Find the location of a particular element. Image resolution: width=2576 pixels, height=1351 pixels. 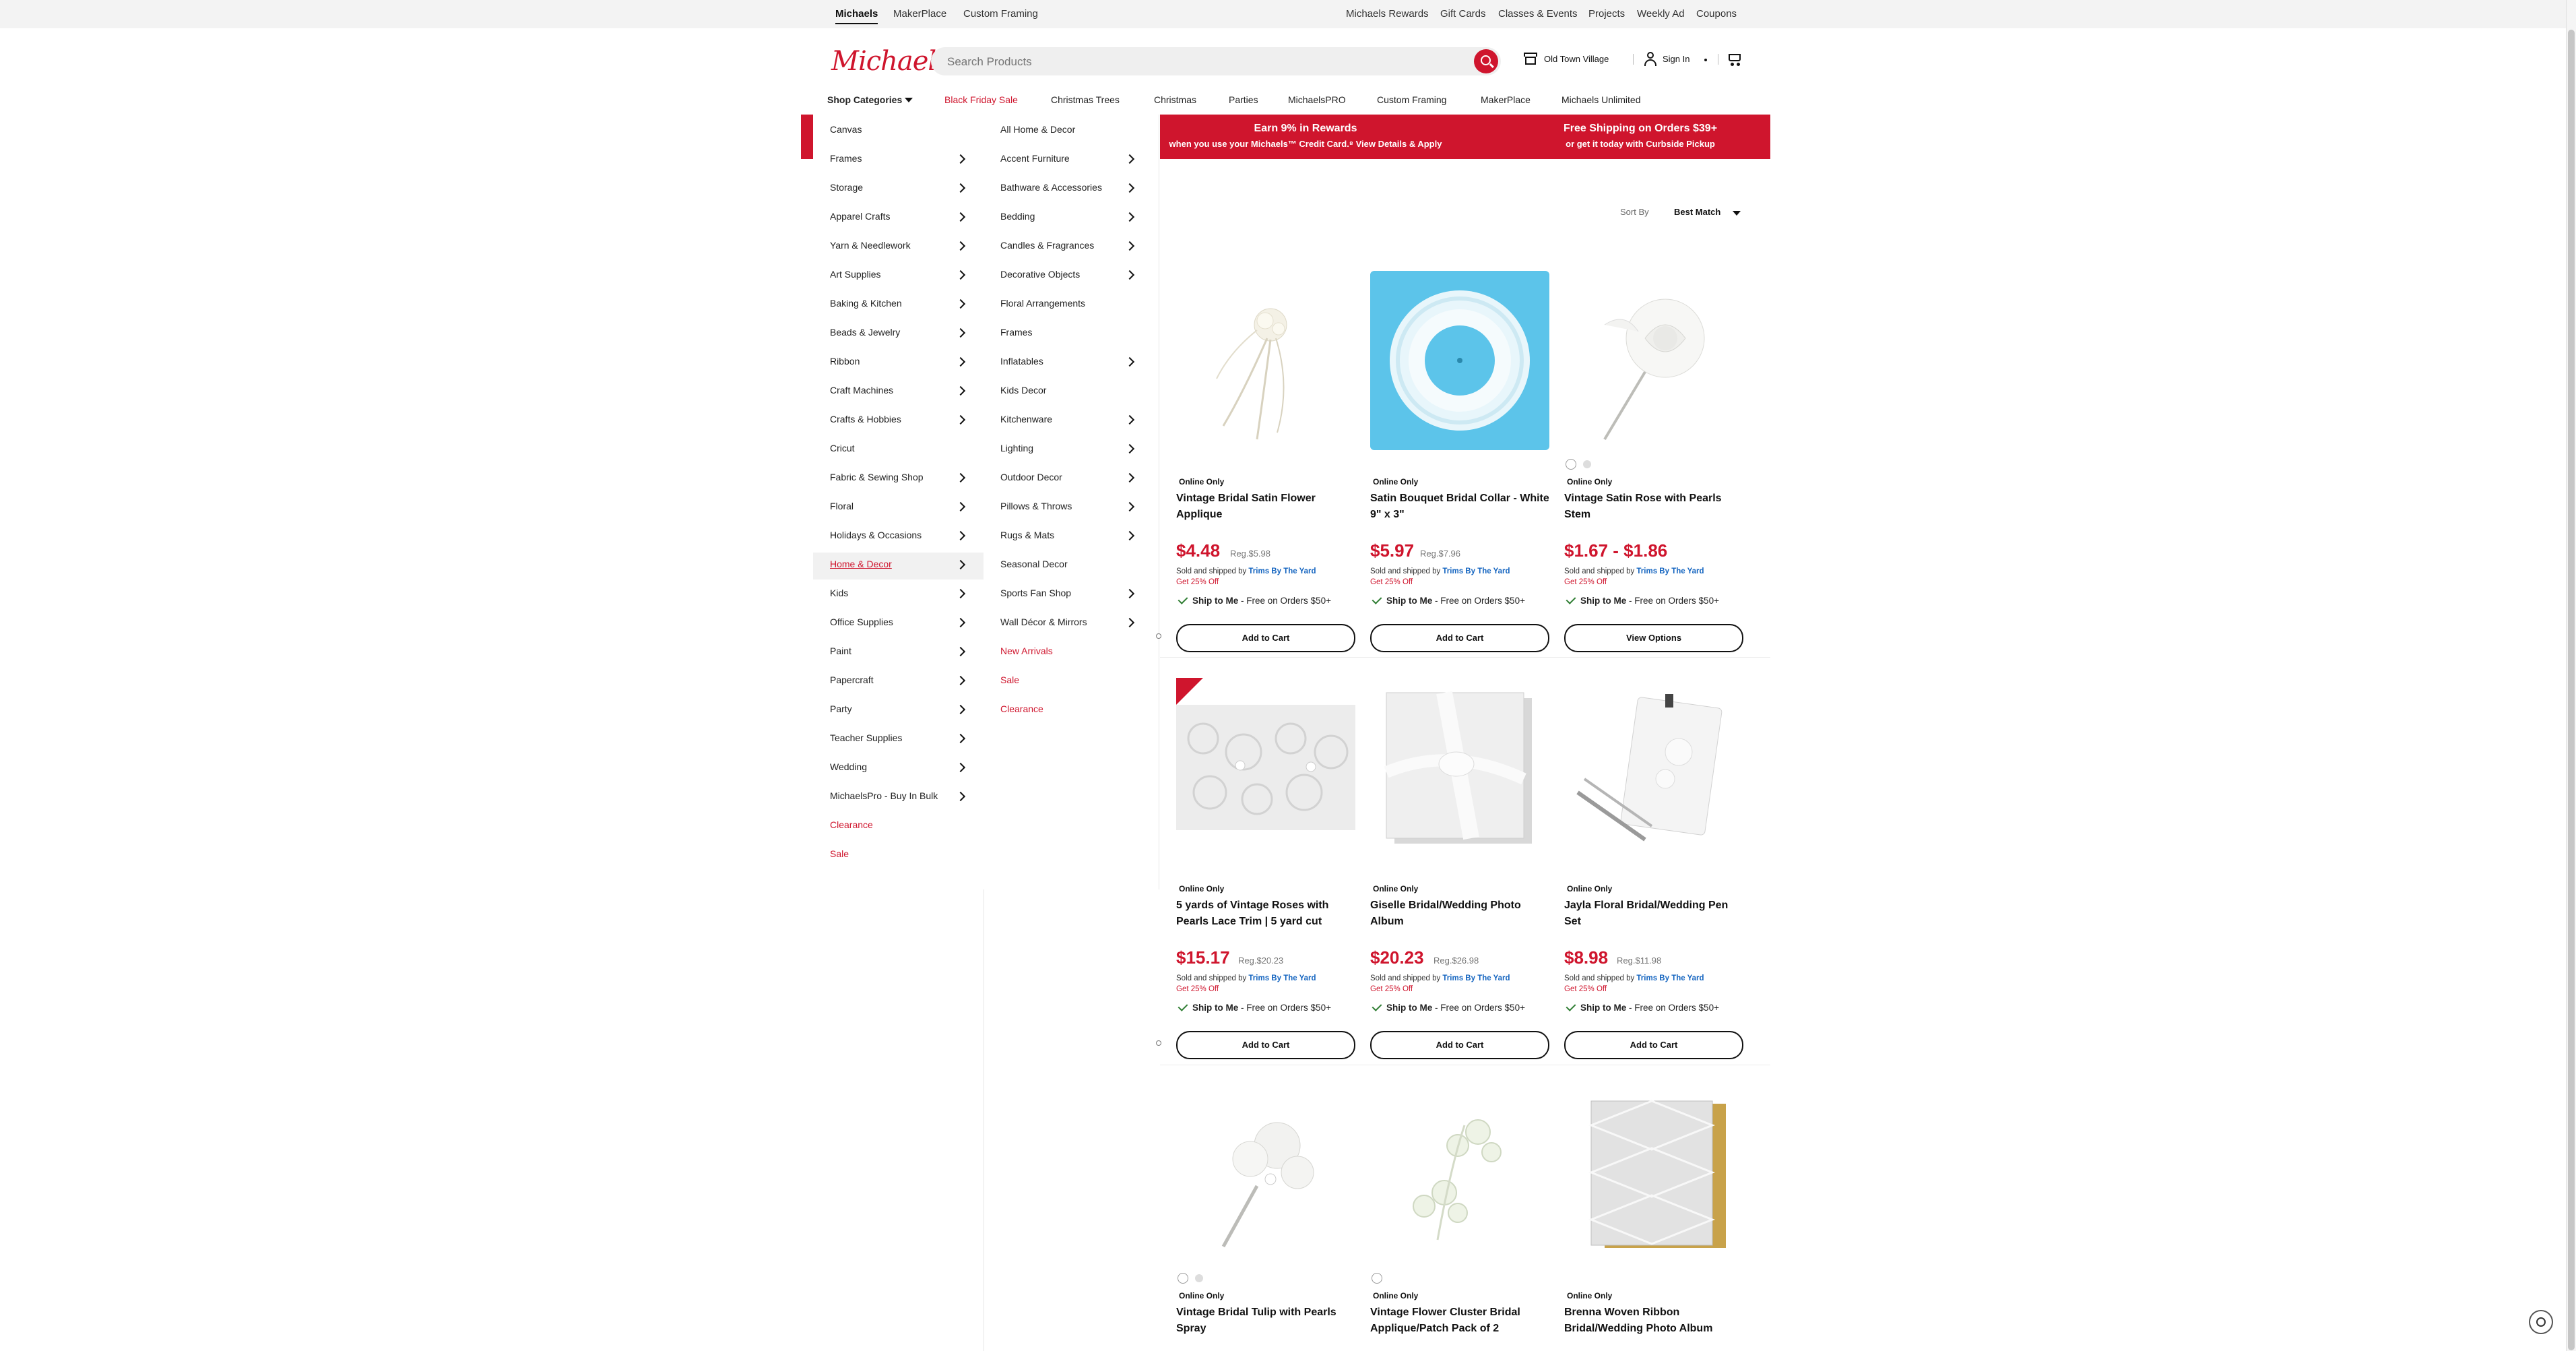

menu-subcategory-item: Accent Furniture is located at coordinates (1035, 158).